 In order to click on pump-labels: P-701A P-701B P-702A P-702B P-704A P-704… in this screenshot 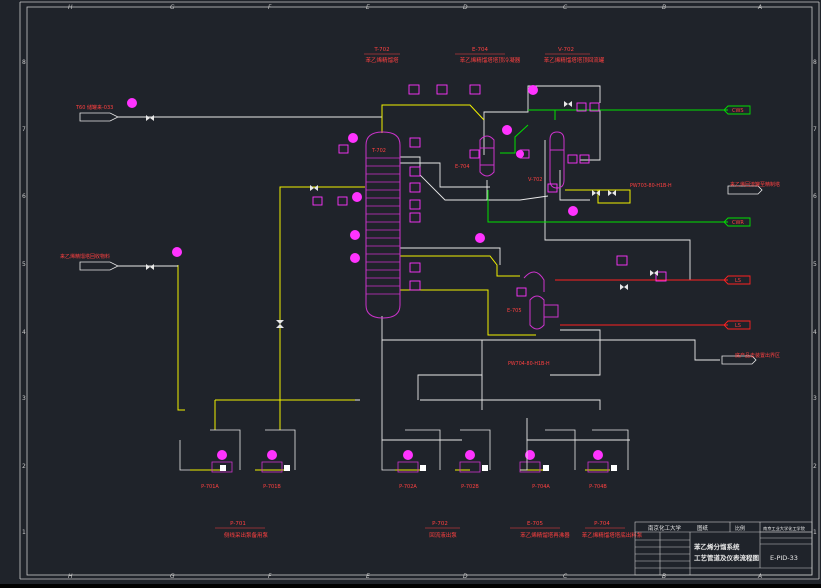, I will do `click(404, 487)`.